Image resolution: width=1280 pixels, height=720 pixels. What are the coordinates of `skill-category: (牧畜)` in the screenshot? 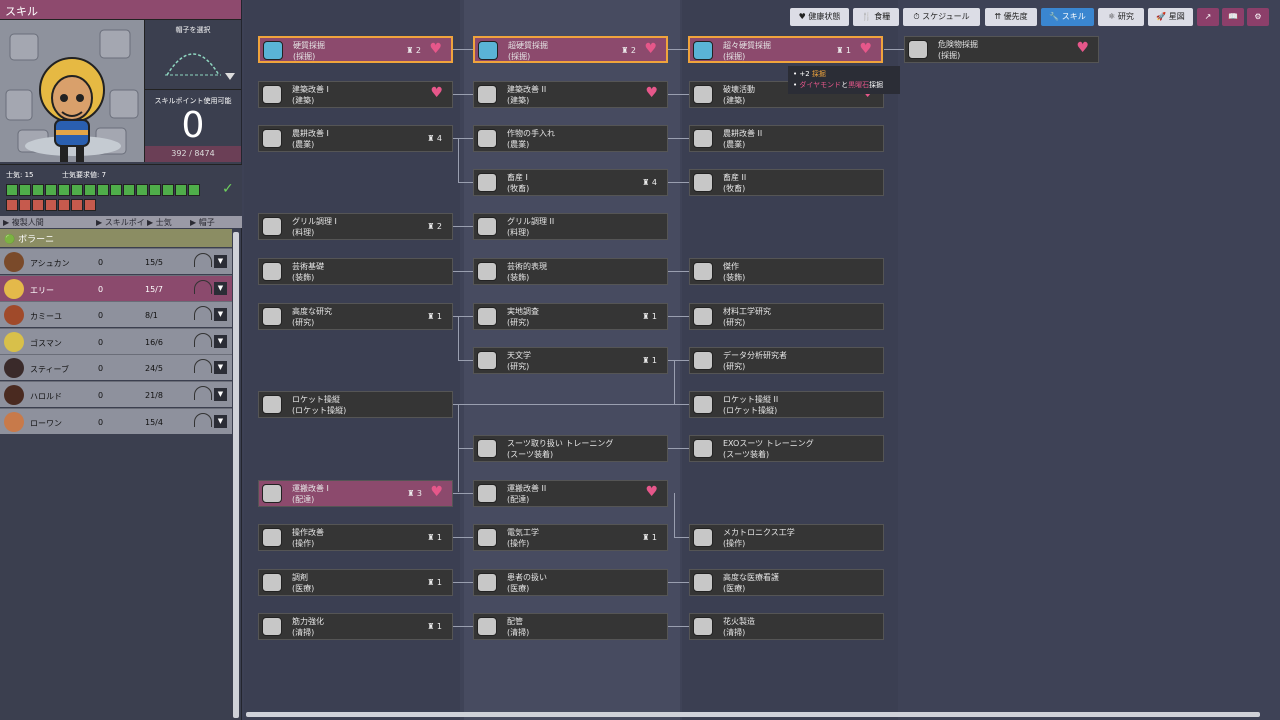 It's located at (734, 188).